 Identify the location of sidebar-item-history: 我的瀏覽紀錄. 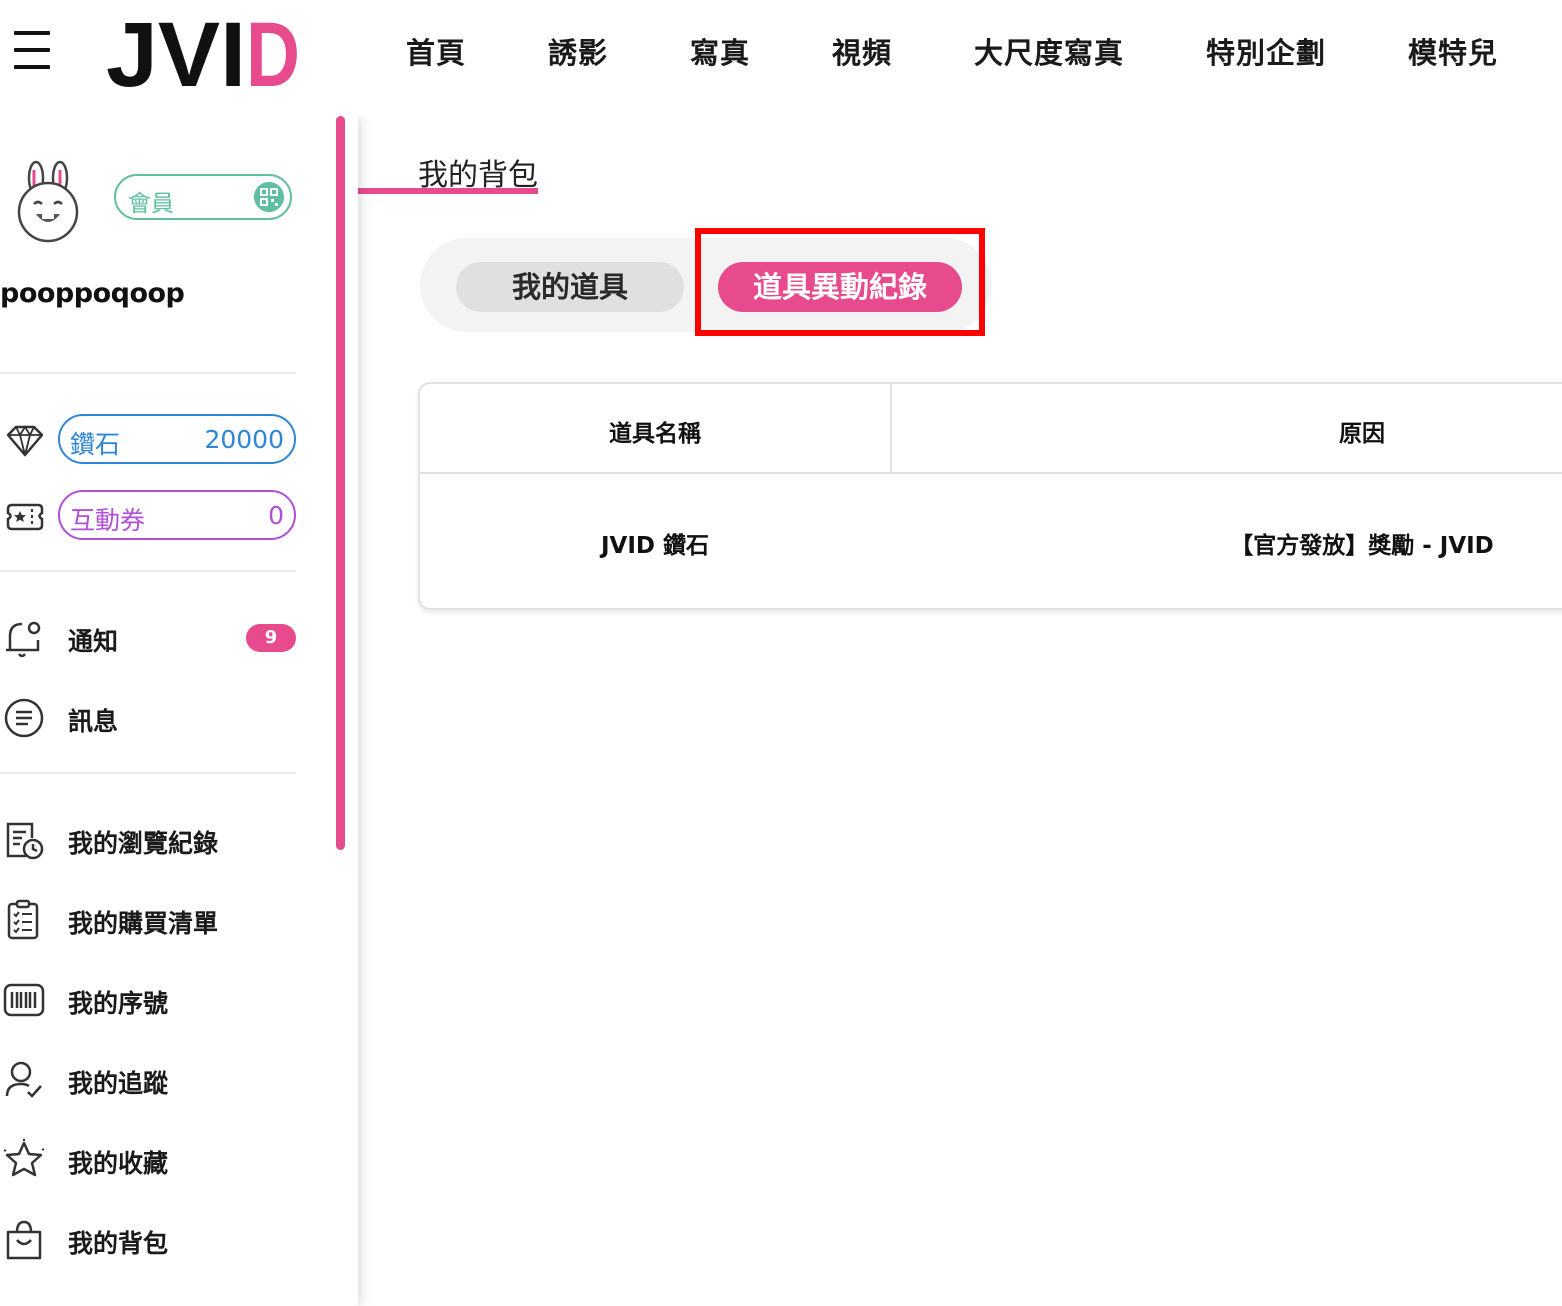
(148, 840).